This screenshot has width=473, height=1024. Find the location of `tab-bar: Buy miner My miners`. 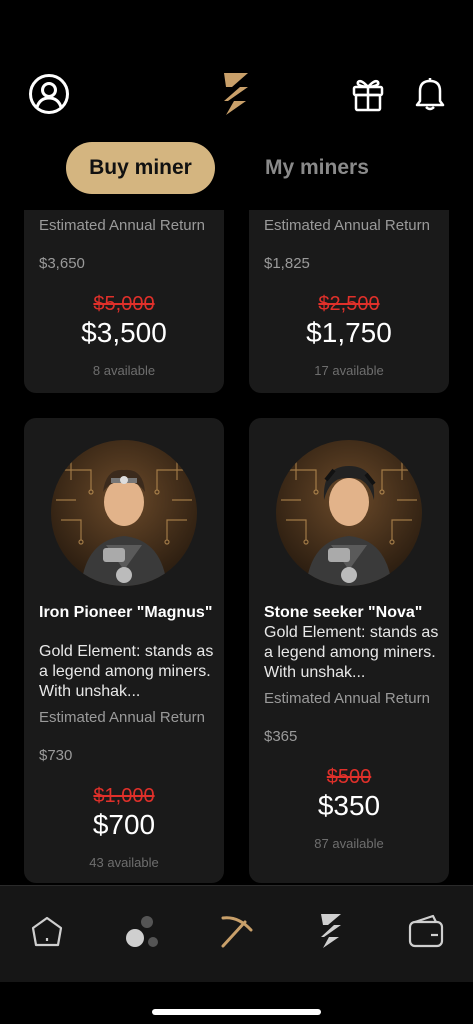

tab-bar: Buy miner My miners is located at coordinates (217, 168).